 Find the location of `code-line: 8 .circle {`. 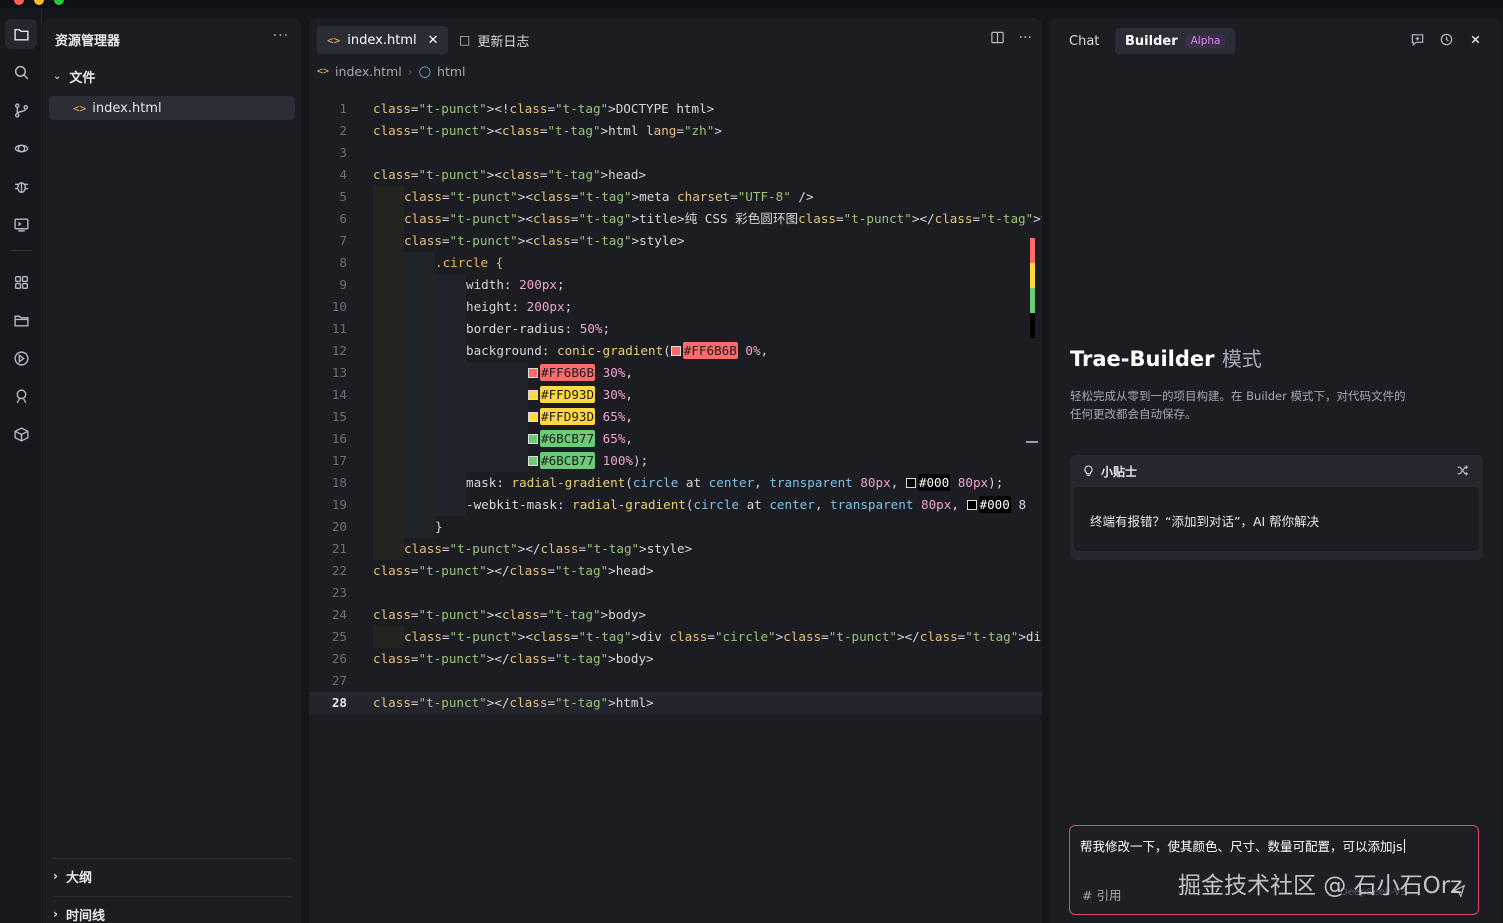

code-line: 8 .circle { is located at coordinates (675, 263).